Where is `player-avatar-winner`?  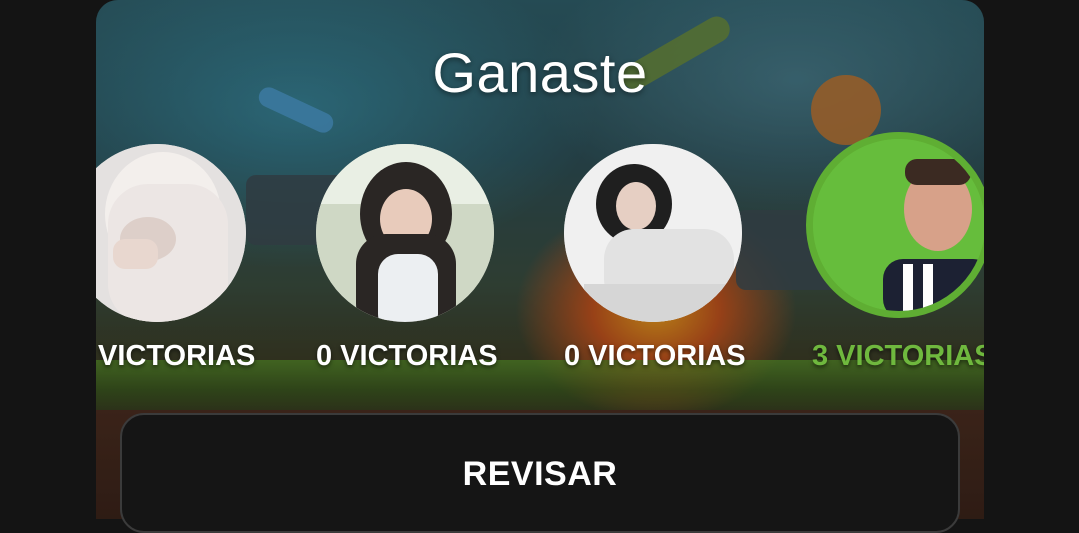
player-avatar-winner is located at coordinates (895, 225).